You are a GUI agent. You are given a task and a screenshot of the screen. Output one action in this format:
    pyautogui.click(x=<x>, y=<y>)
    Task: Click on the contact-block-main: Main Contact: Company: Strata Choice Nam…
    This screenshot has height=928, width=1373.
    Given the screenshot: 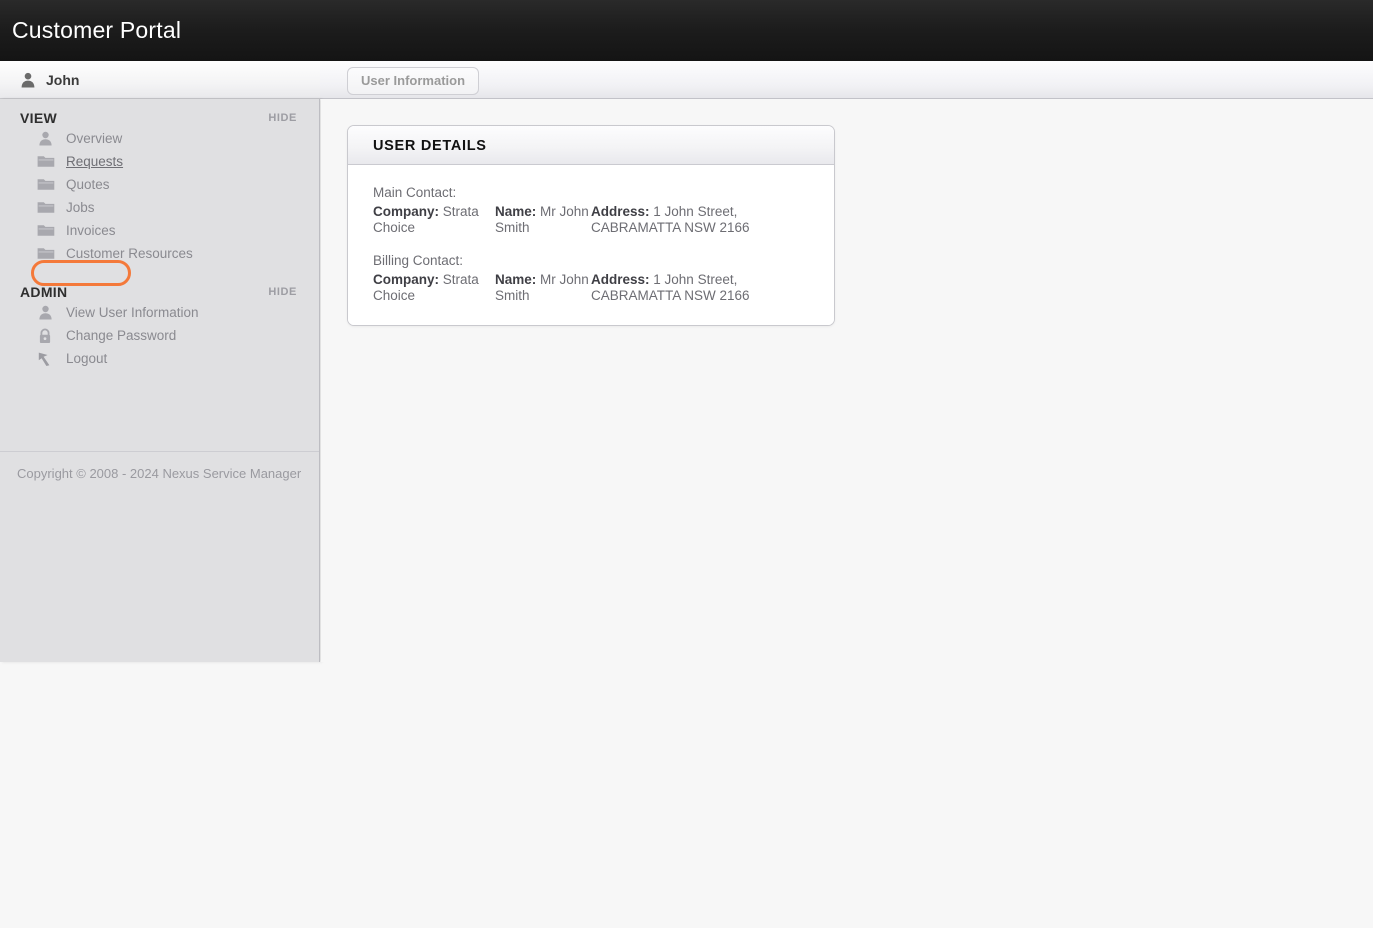 What is the action you would take?
    pyautogui.click(x=591, y=210)
    